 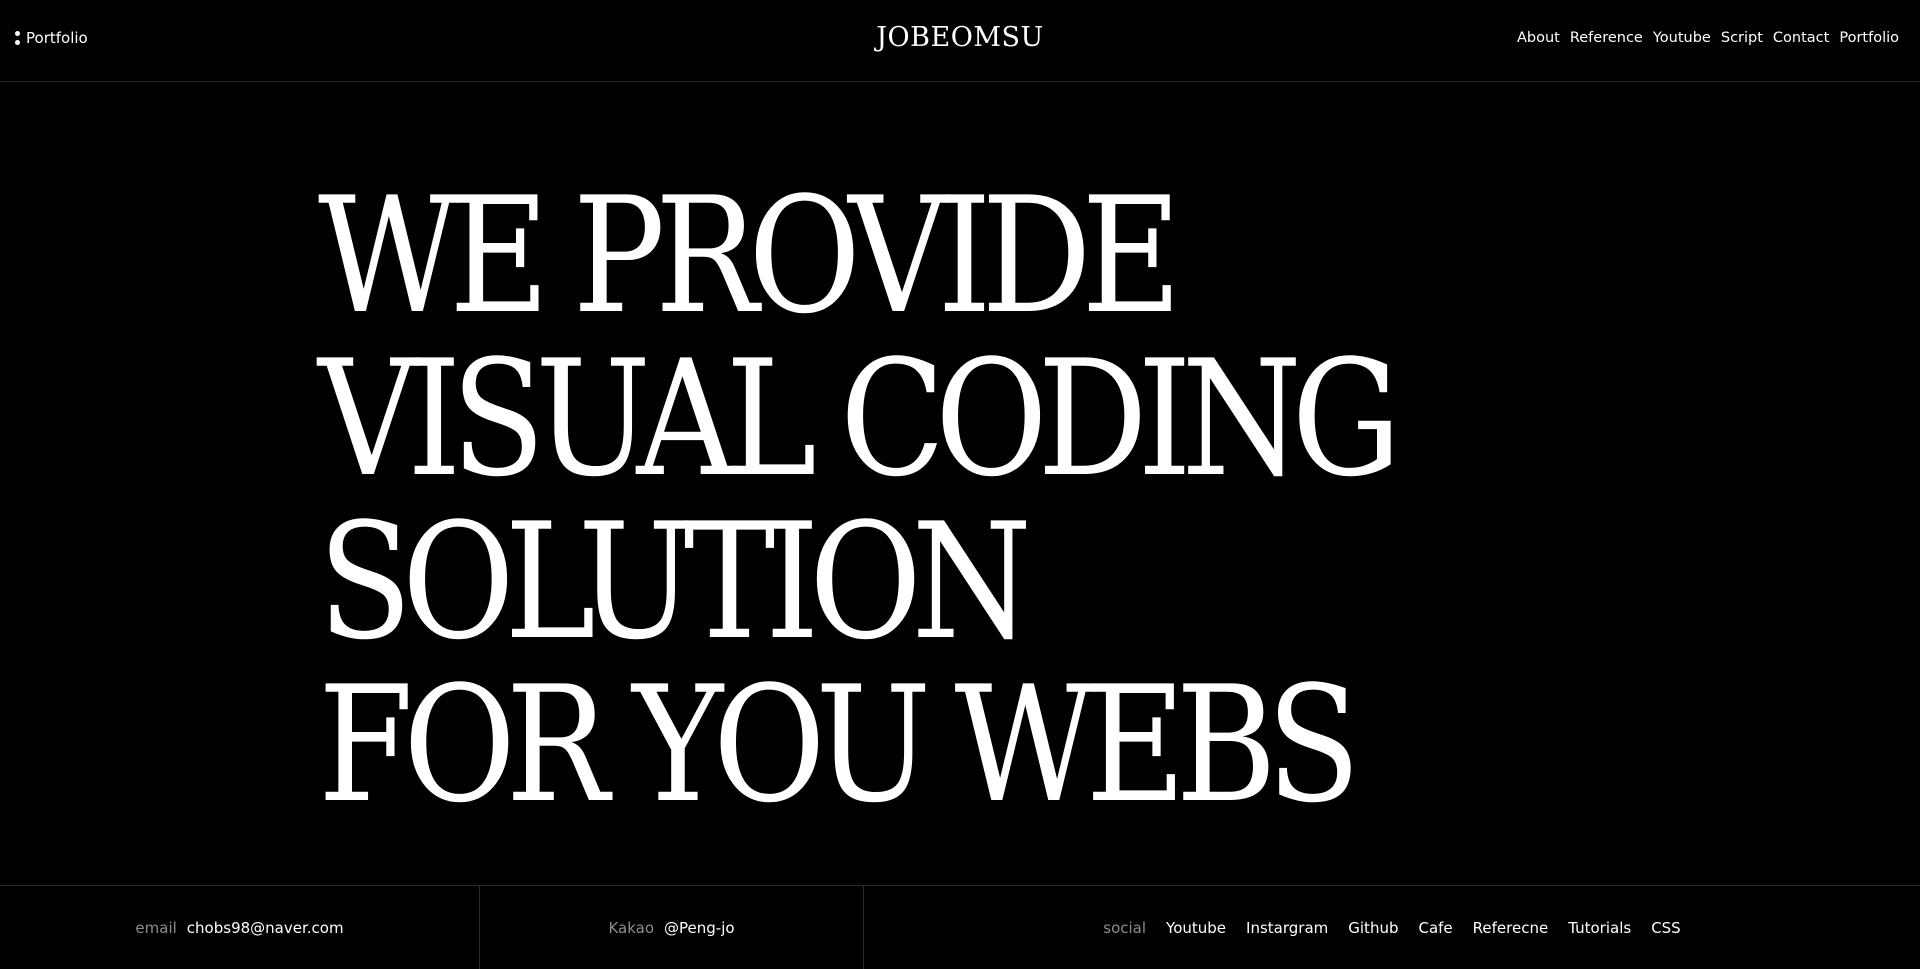 I want to click on email-value: chobs98@naver.com, so click(x=265, y=928).